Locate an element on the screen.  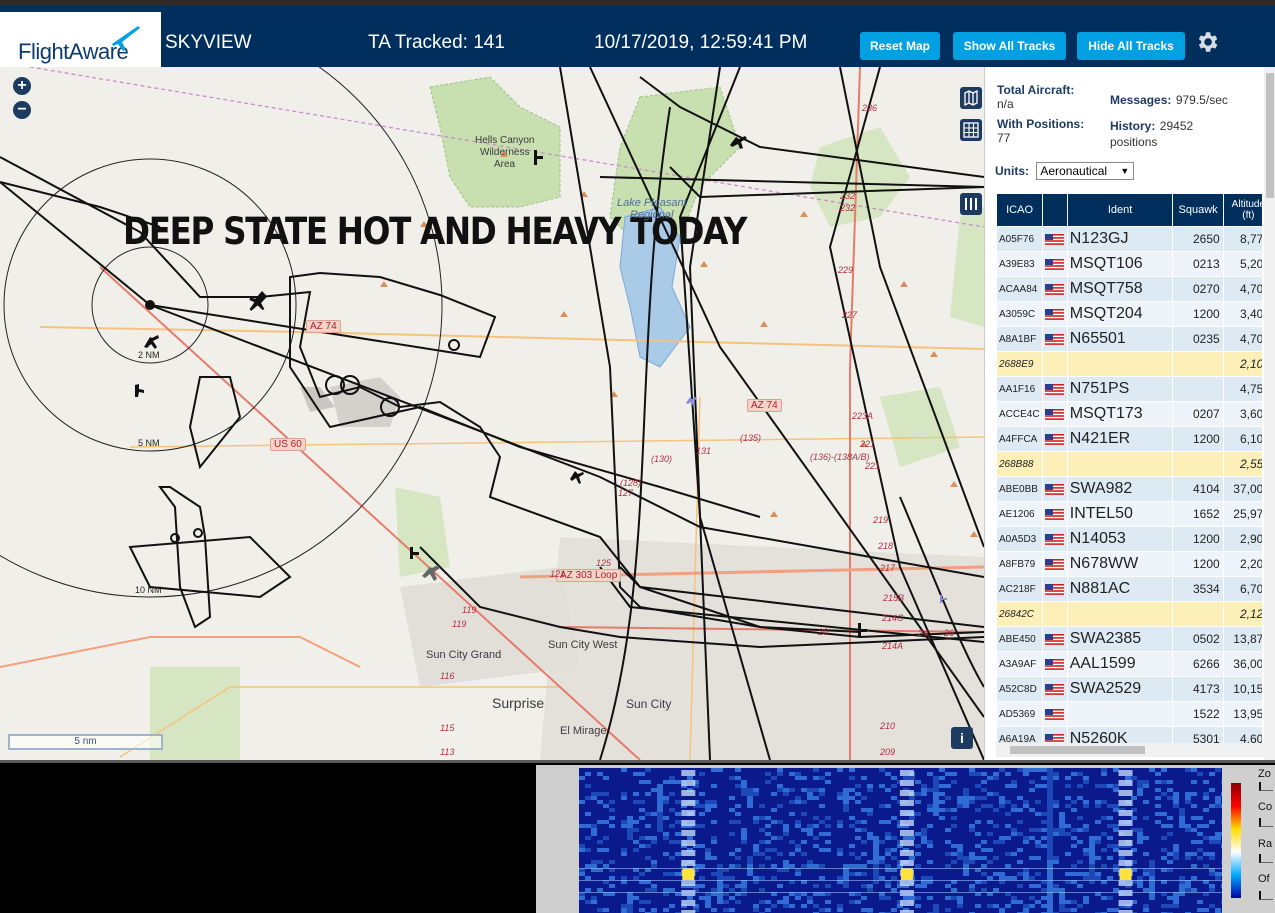
place-label: Sun City West is located at coordinates (583, 645).